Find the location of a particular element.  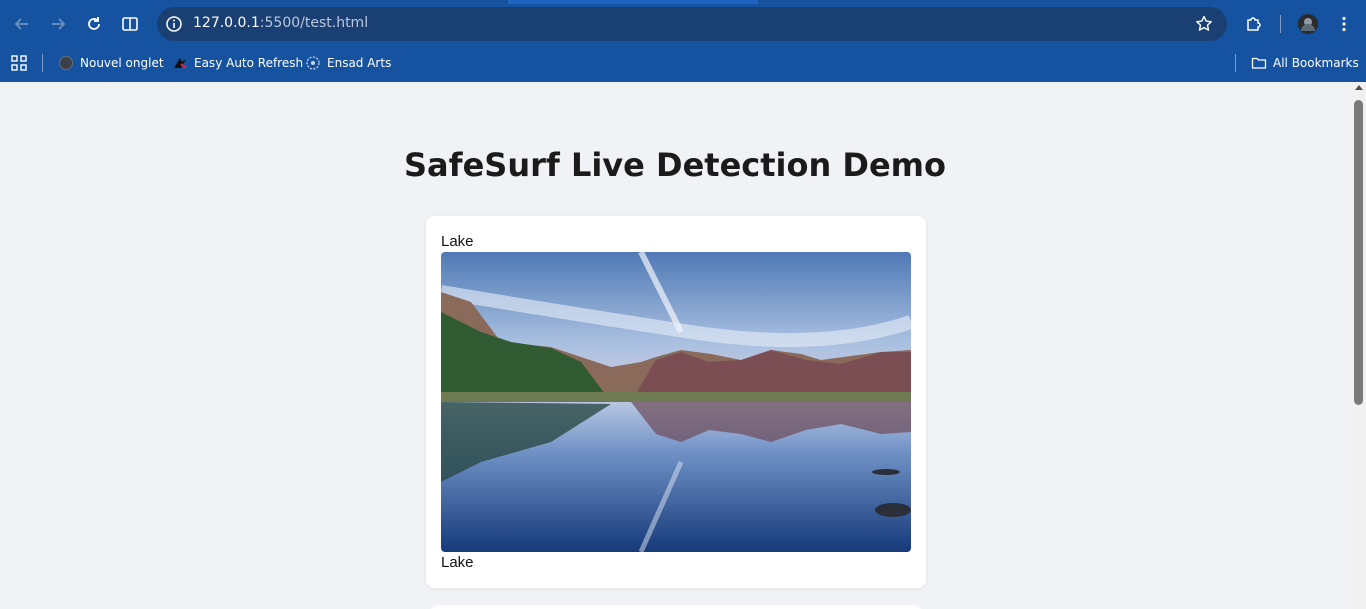

forward-arrow-icon is located at coordinates (59, 24).